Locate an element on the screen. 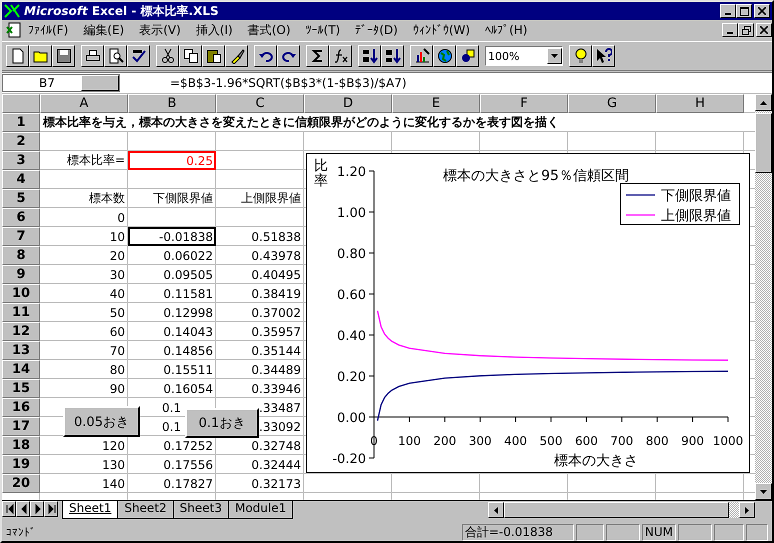 This screenshot has width=774, height=543. spellcheck-icon is located at coordinates (138, 56).